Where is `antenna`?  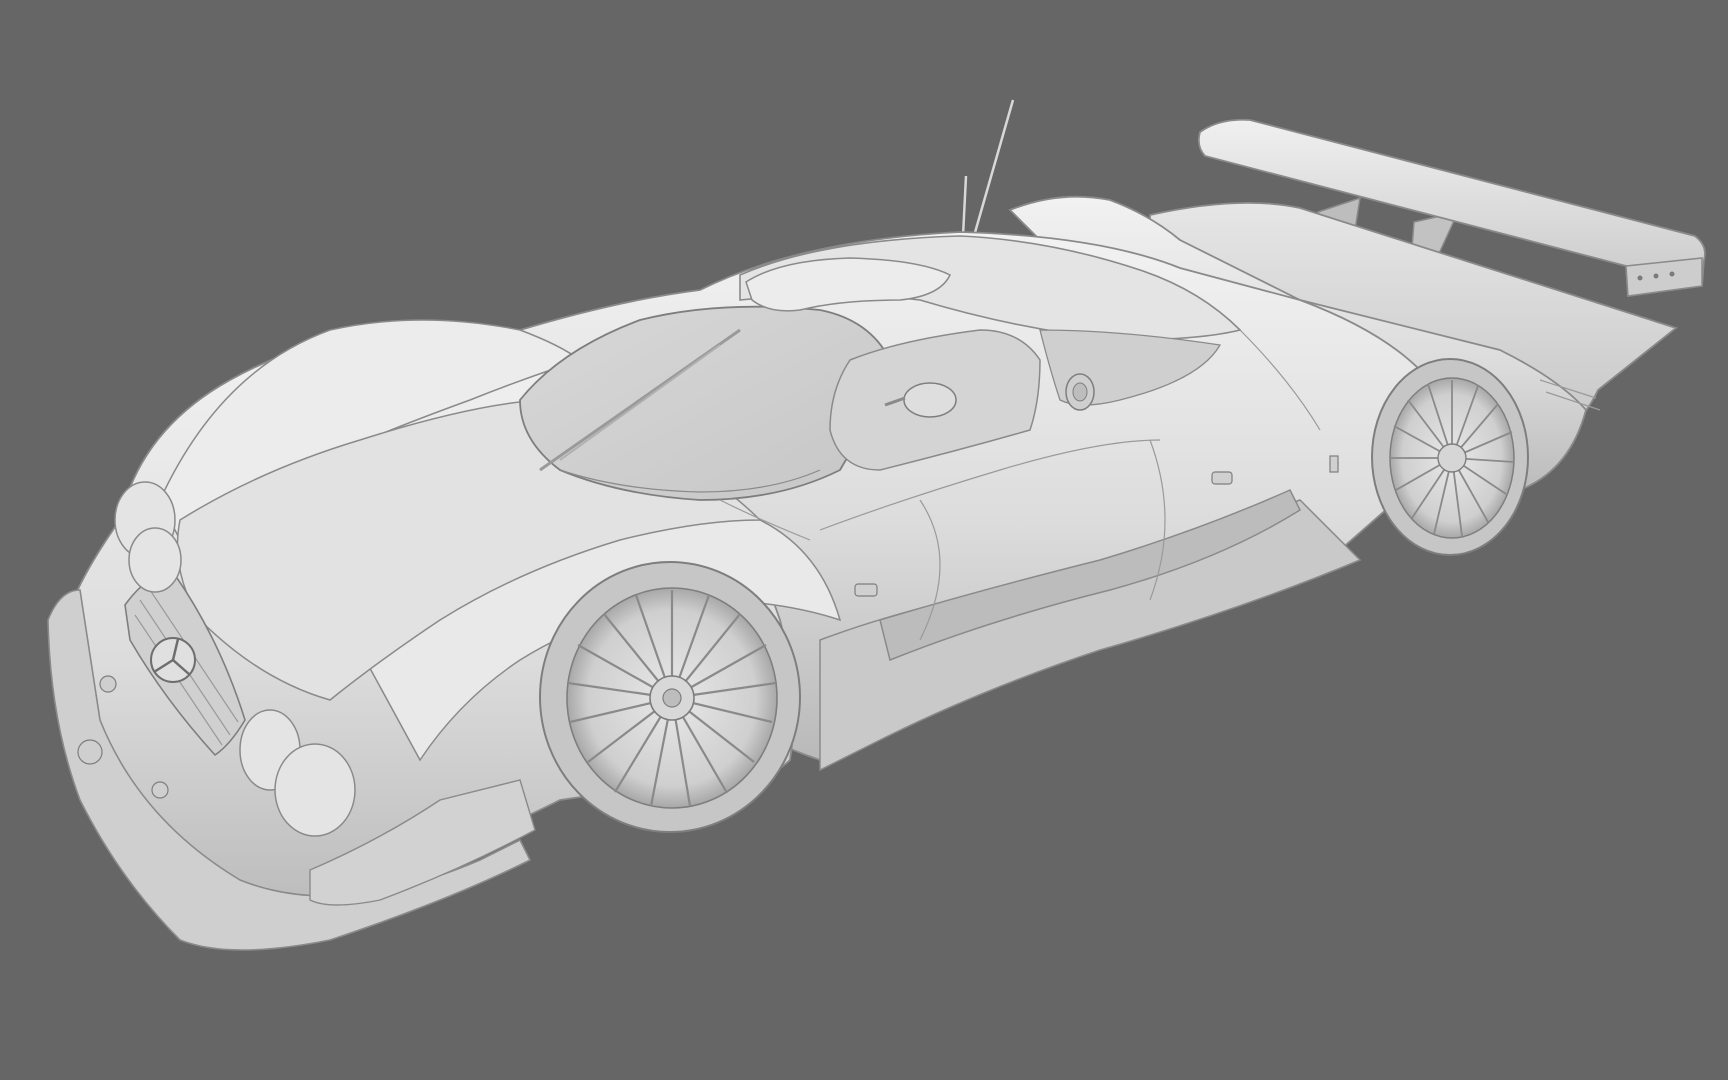
antenna is located at coordinates (988, 168).